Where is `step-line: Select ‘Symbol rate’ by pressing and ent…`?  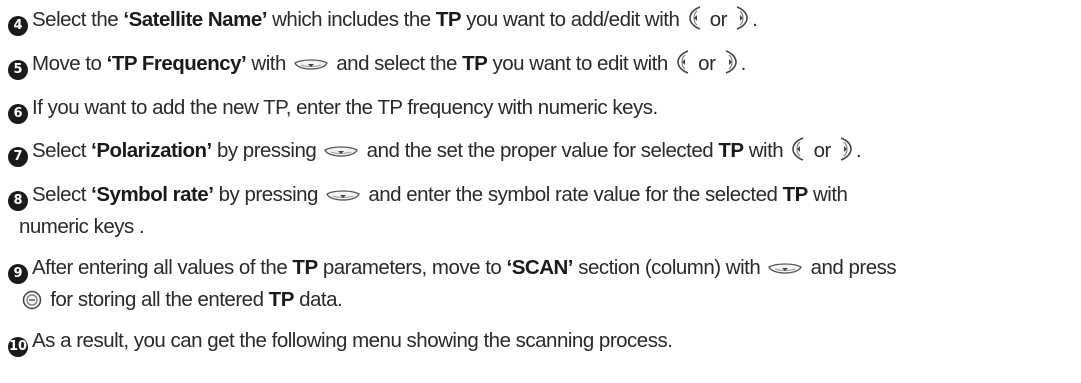 step-line: Select ‘Symbol rate’ by pressing and ent… is located at coordinates (440, 194).